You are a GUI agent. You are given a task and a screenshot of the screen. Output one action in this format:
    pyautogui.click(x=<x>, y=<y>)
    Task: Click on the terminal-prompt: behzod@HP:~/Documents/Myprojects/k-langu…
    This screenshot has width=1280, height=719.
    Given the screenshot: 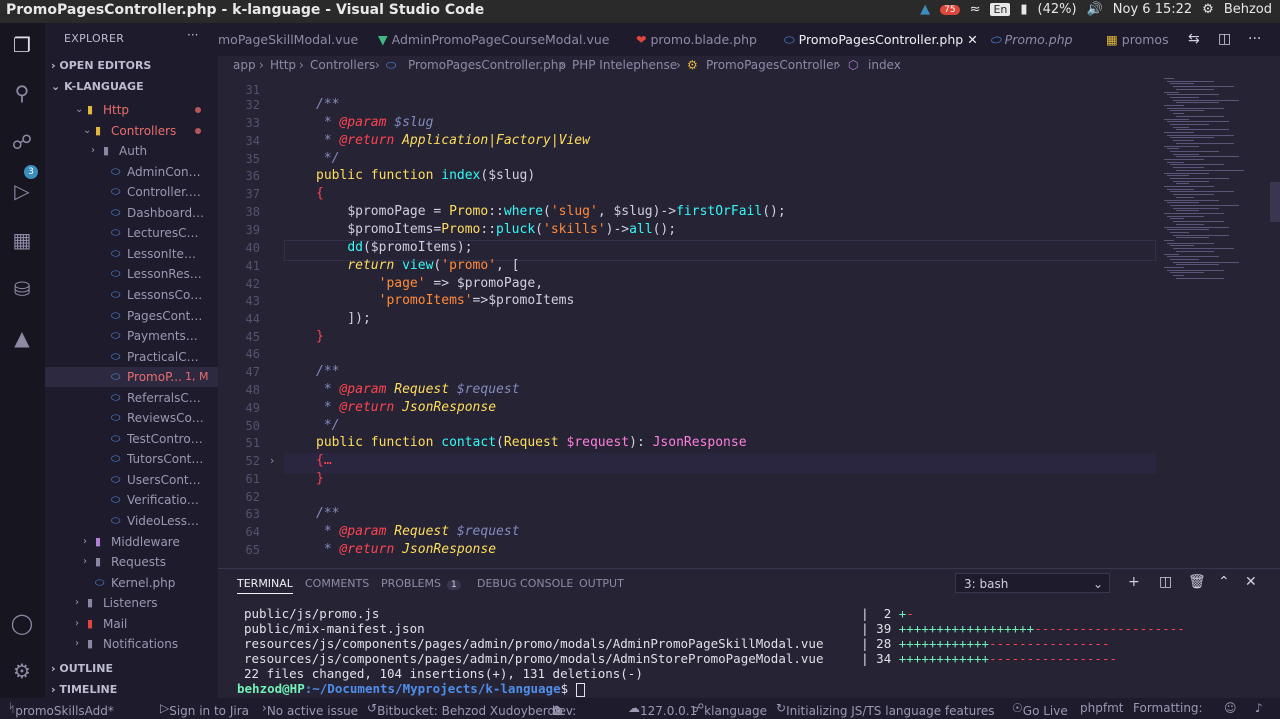 What is the action you would take?
    pyautogui.click(x=411, y=689)
    